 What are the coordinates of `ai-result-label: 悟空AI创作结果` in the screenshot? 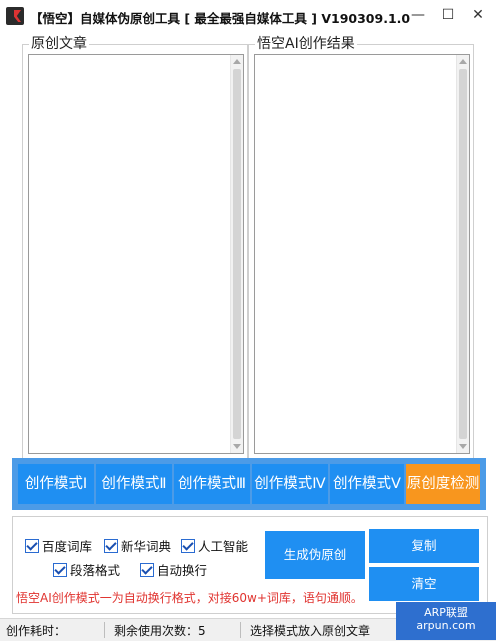 It's located at (306, 44).